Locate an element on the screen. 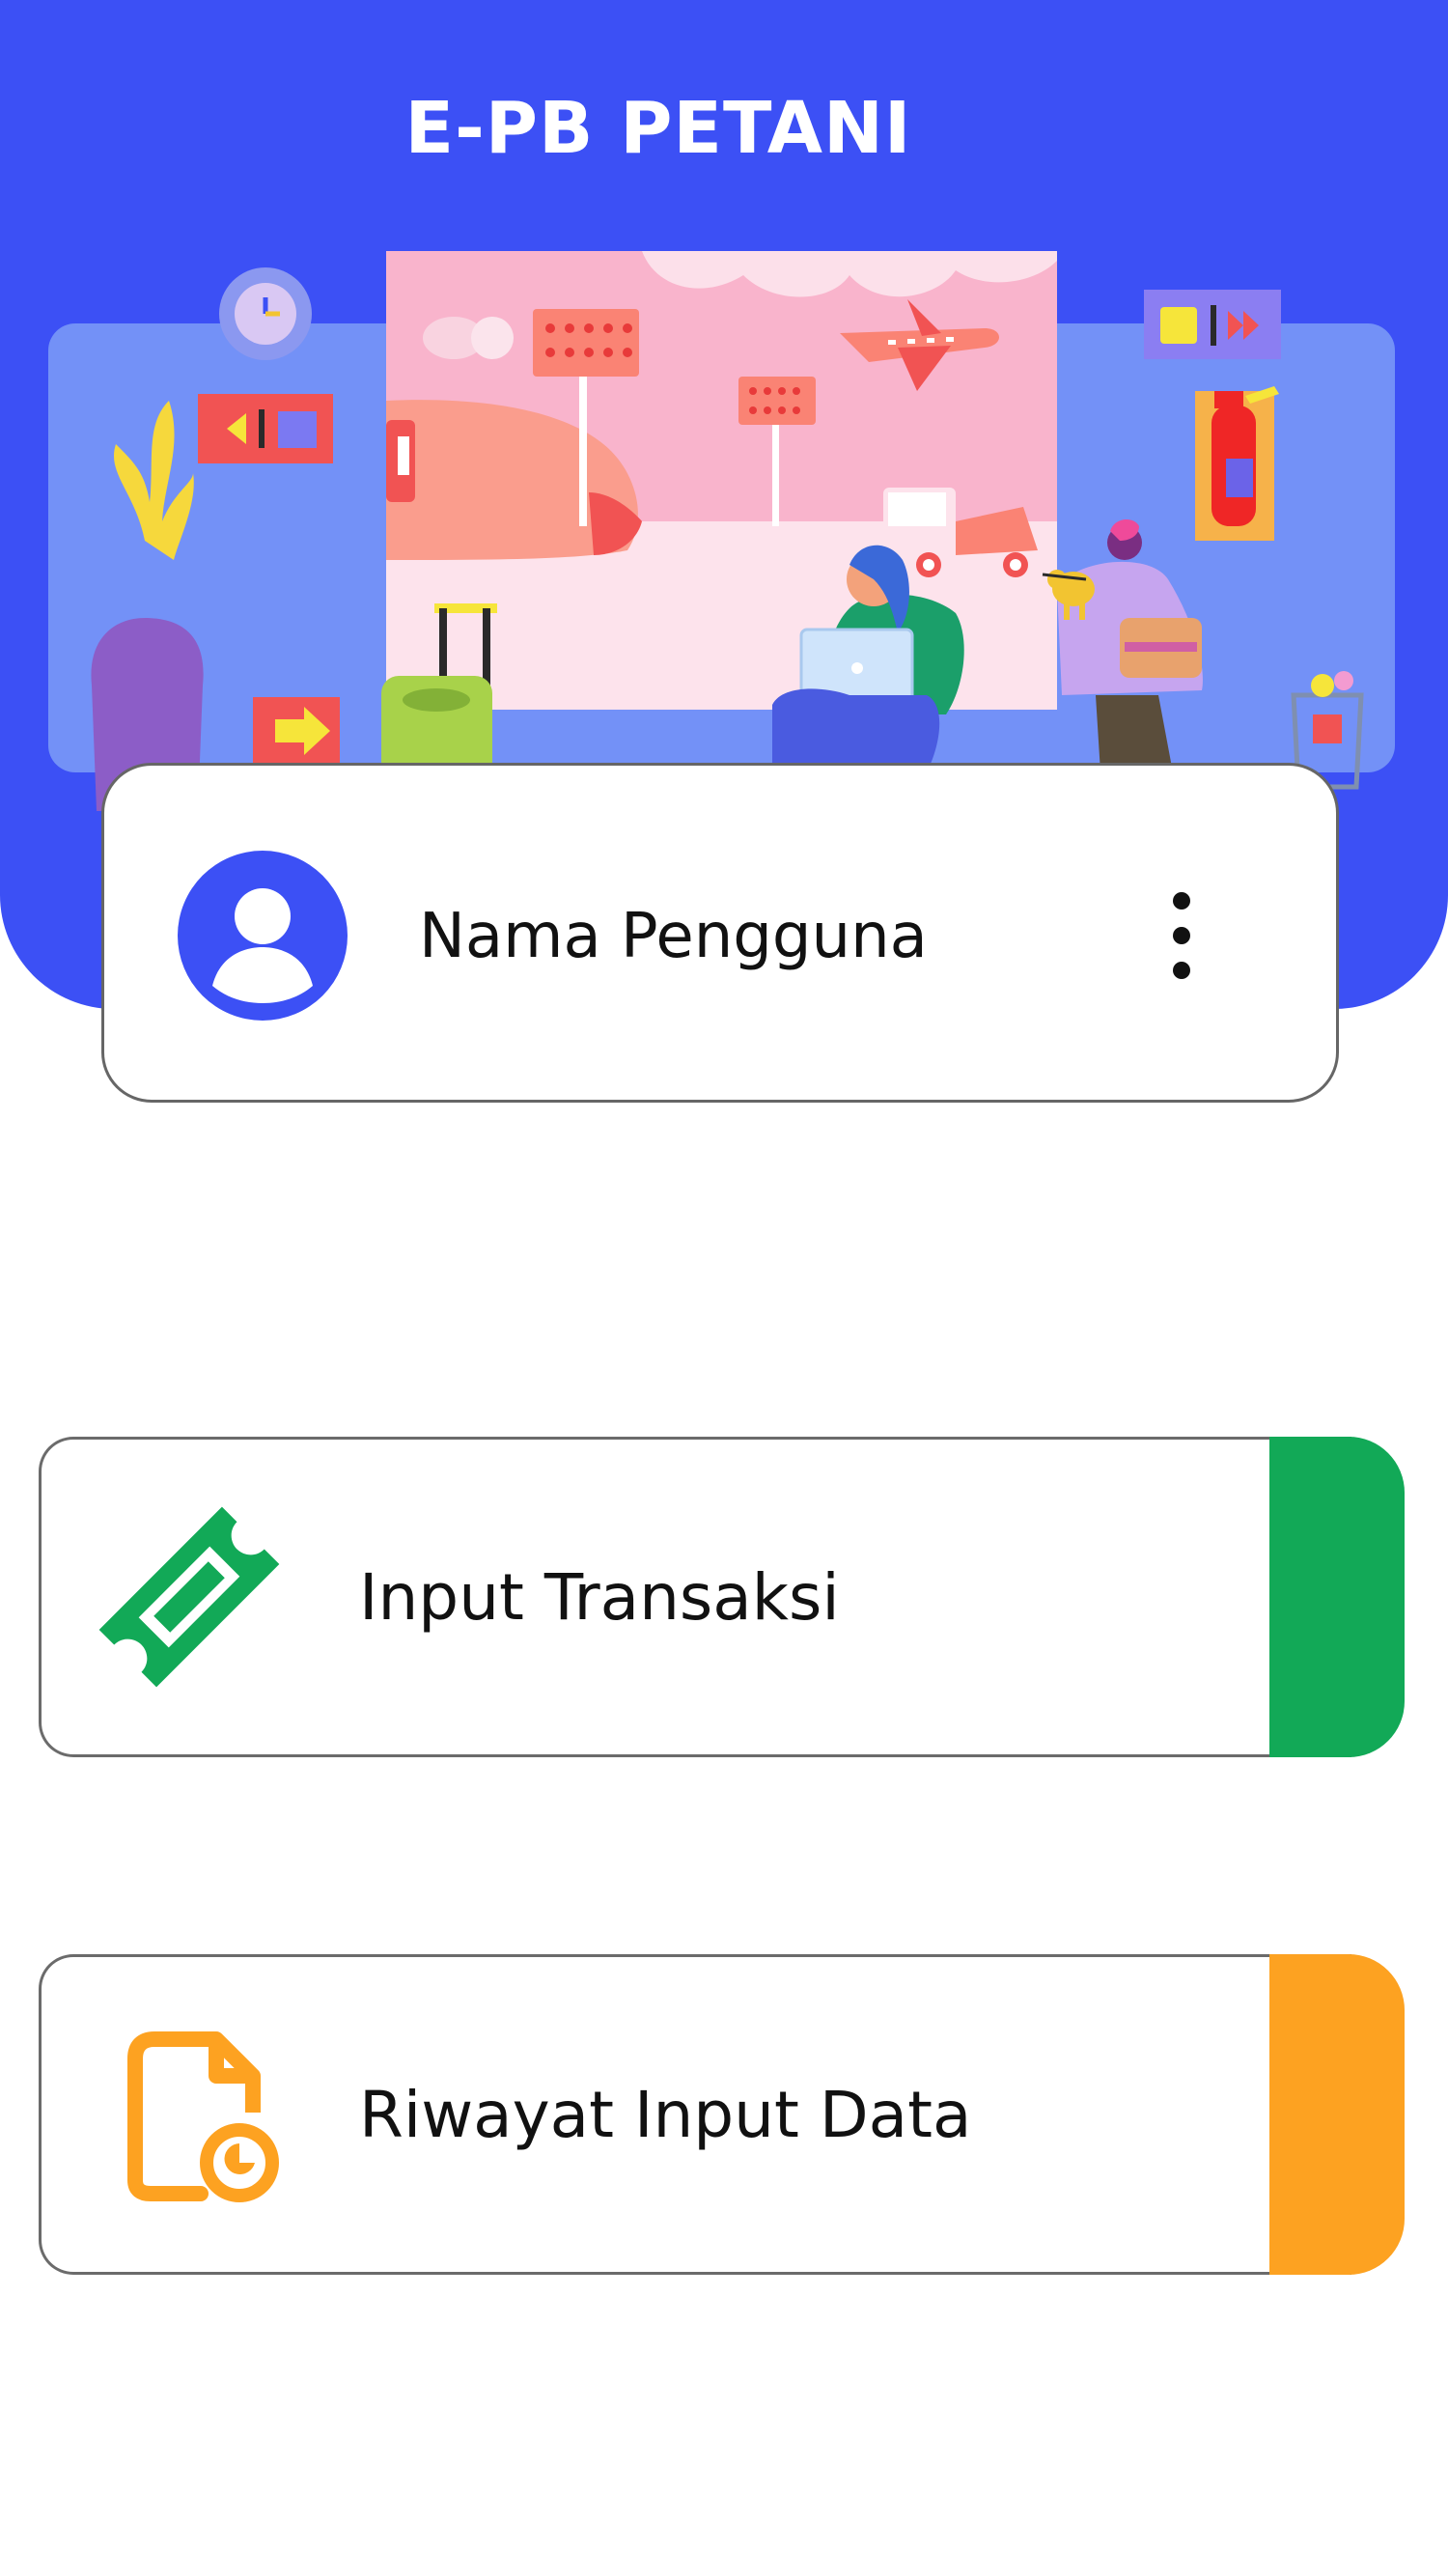  ticket-icon is located at coordinates (189, 1597).